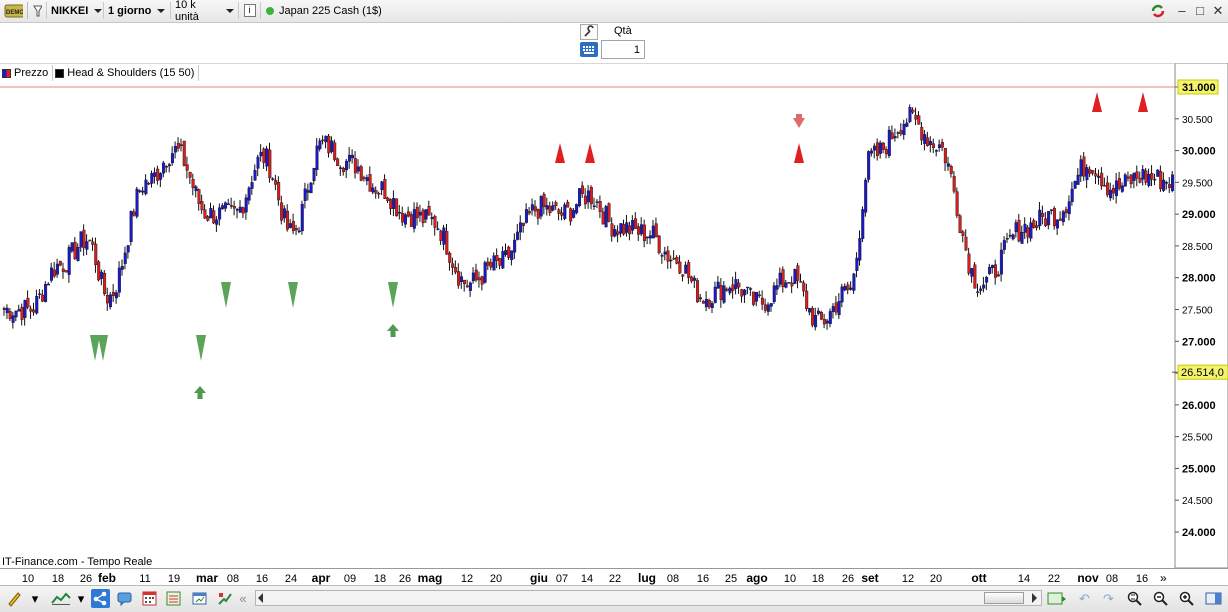 The height and width of the screenshot is (612, 1228). I want to click on date-tick-label: 26, so click(86, 579).